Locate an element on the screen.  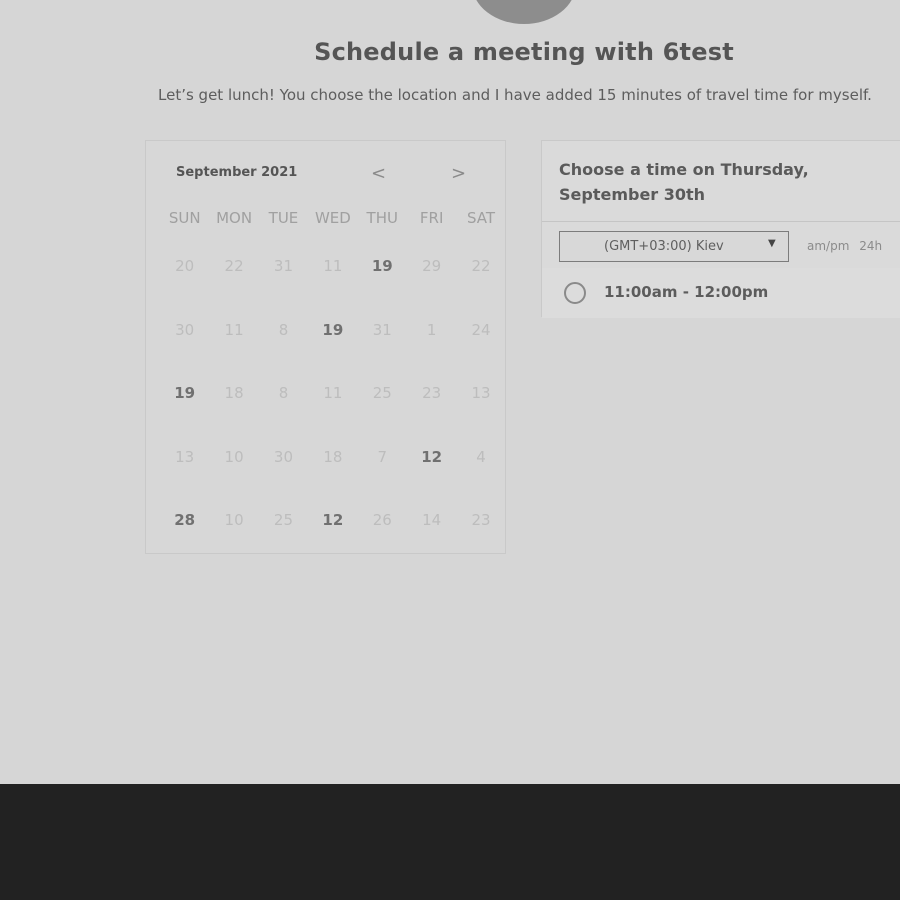
weekday-label: SAT is located at coordinates (481, 218).